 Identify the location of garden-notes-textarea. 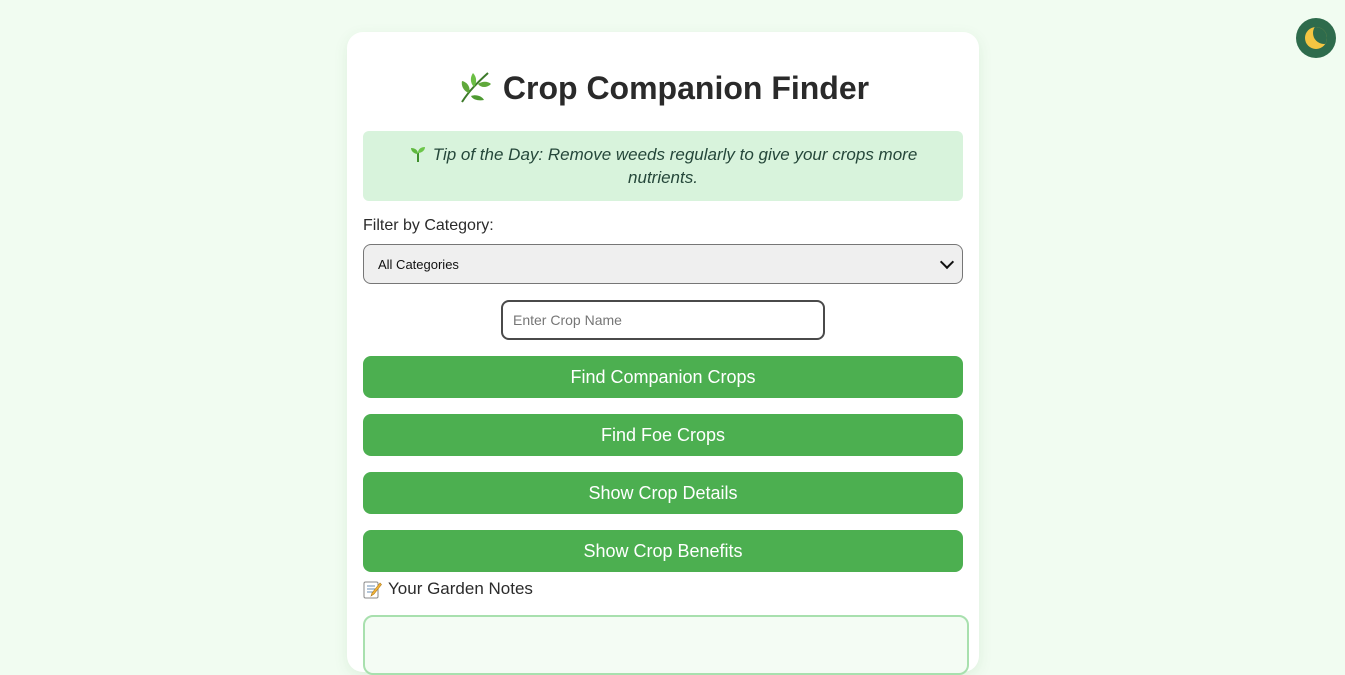
(666, 645).